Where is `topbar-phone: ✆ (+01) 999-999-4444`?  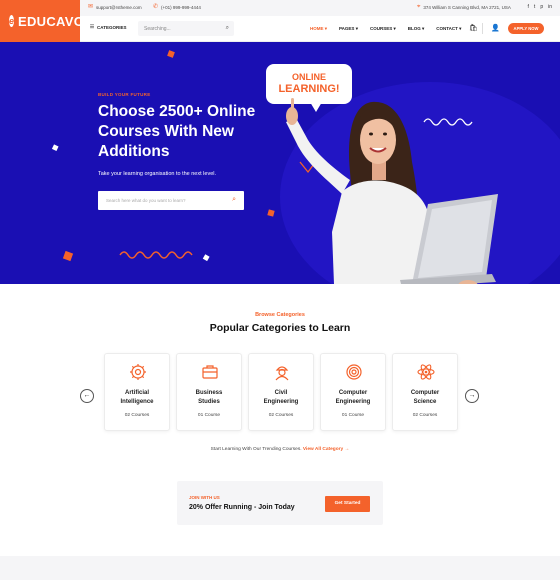
topbar-phone: ✆ (+01) 999-999-4444 is located at coordinates (177, 7).